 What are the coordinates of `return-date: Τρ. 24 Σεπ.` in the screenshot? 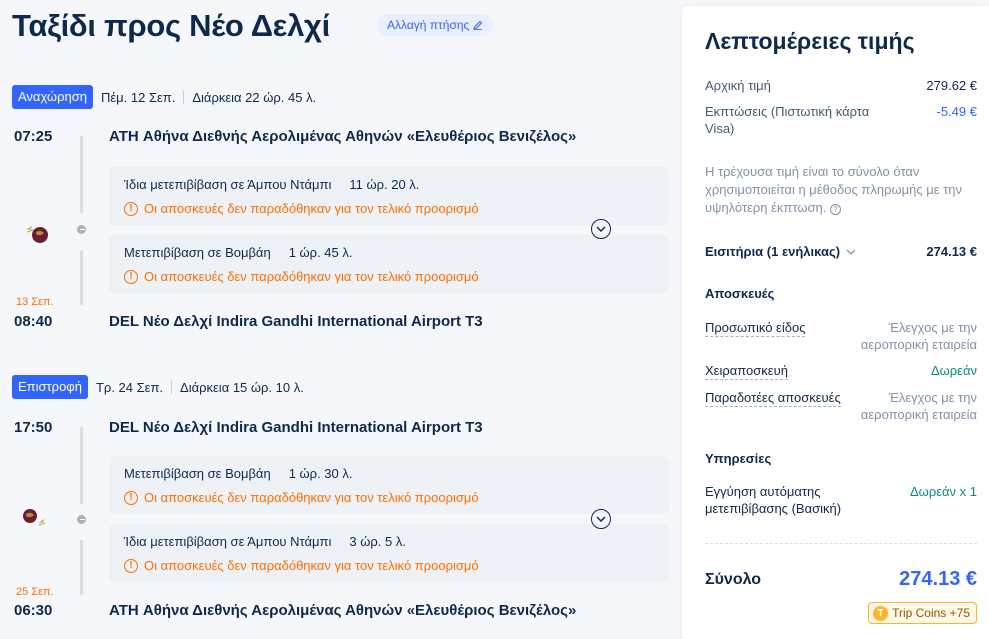 It's located at (129, 387).